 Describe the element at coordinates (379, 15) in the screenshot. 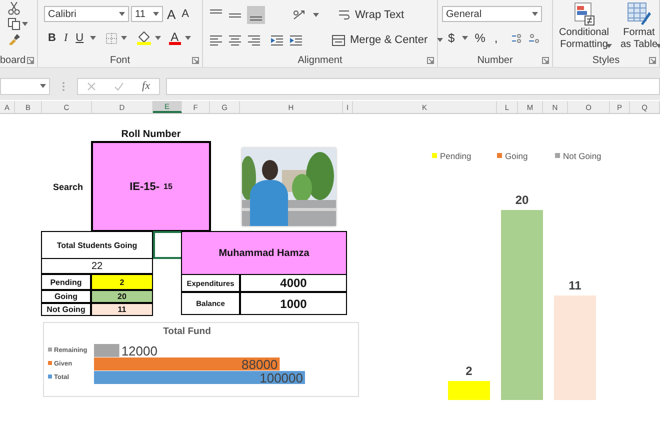

I see `wrap-text-button: Wrap Text` at that location.